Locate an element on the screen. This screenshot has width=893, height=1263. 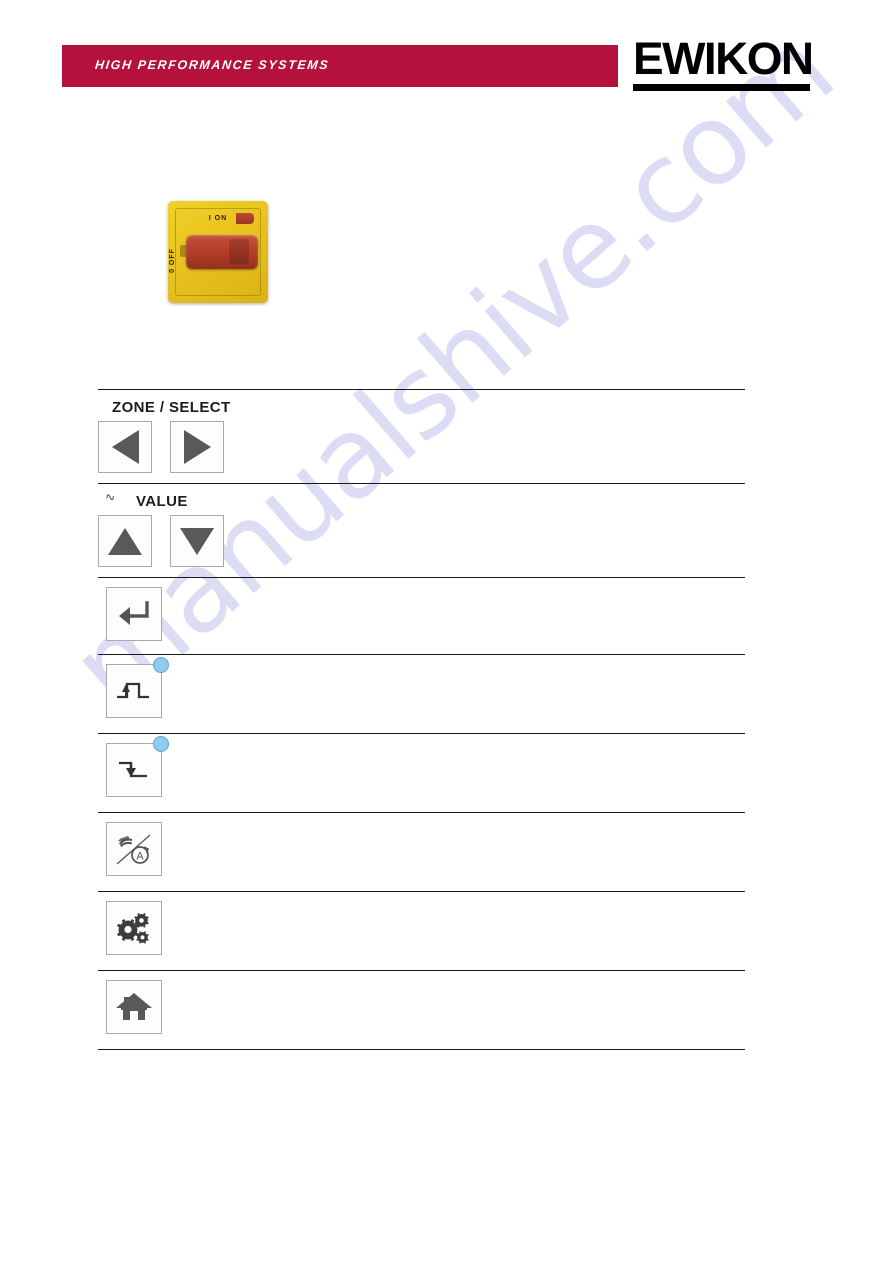
header-red-bar: HIGH PERFORMANCE SYSTEMS is located at coordinates (340, 66).